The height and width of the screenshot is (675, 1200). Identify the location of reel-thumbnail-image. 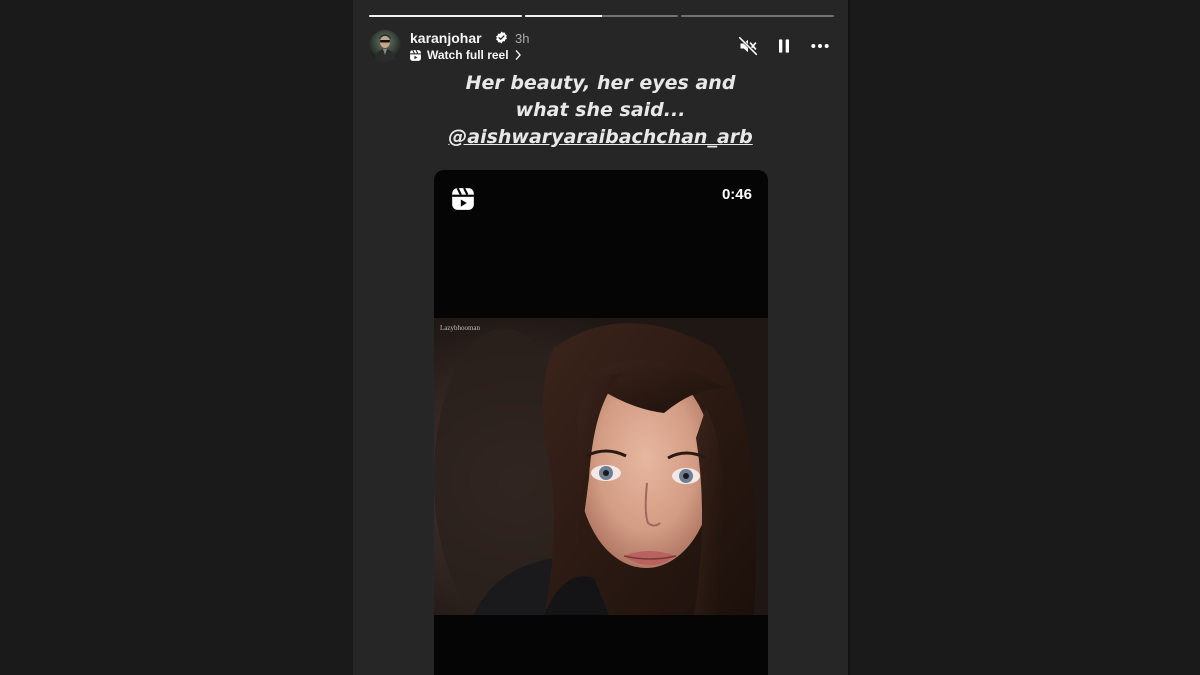
(601, 466).